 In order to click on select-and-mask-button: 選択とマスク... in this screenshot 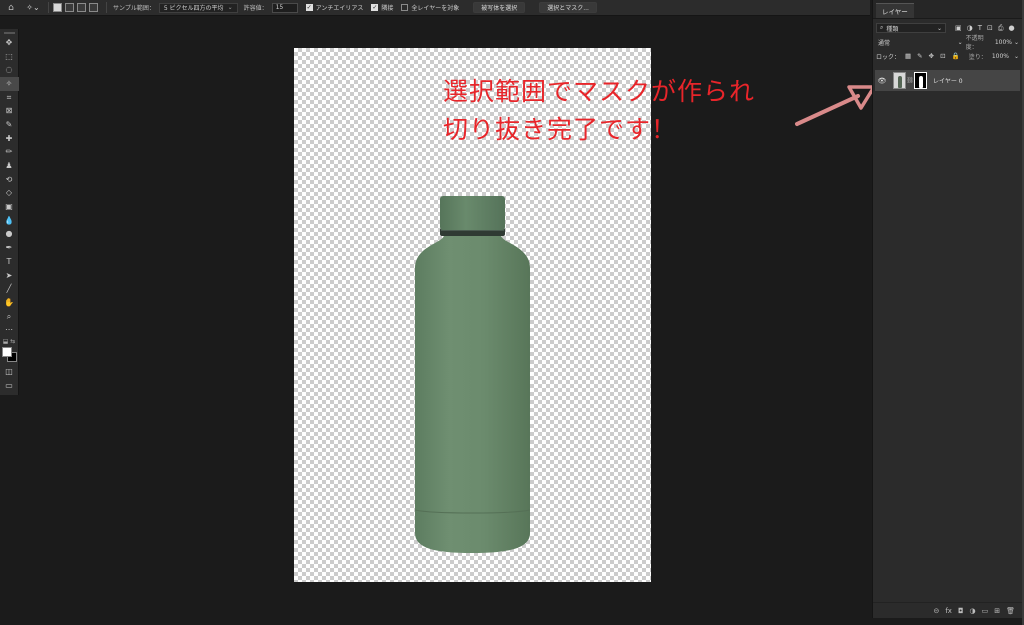, I will do `click(568, 7)`.